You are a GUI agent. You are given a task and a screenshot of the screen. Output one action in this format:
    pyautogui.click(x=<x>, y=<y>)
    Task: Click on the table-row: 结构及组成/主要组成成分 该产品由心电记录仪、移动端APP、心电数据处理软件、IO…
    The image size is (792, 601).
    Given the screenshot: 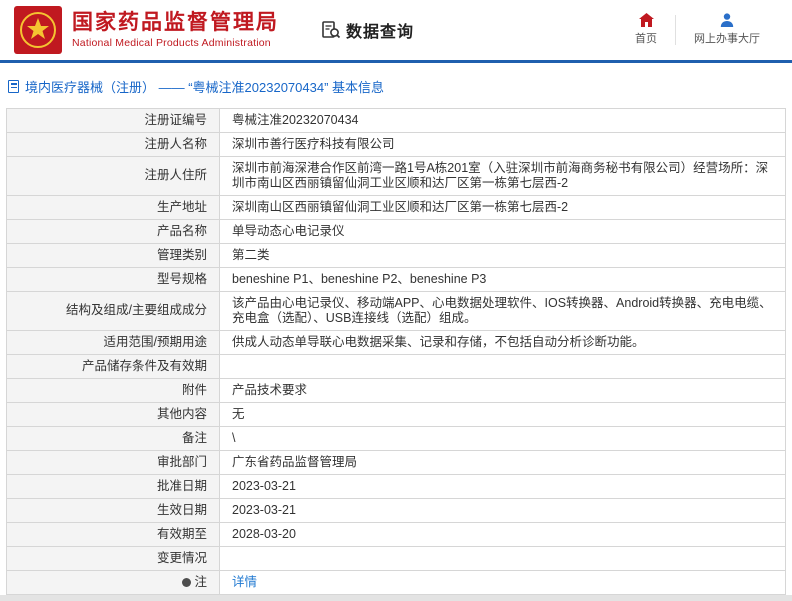 What is the action you would take?
    pyautogui.click(x=396, y=310)
    